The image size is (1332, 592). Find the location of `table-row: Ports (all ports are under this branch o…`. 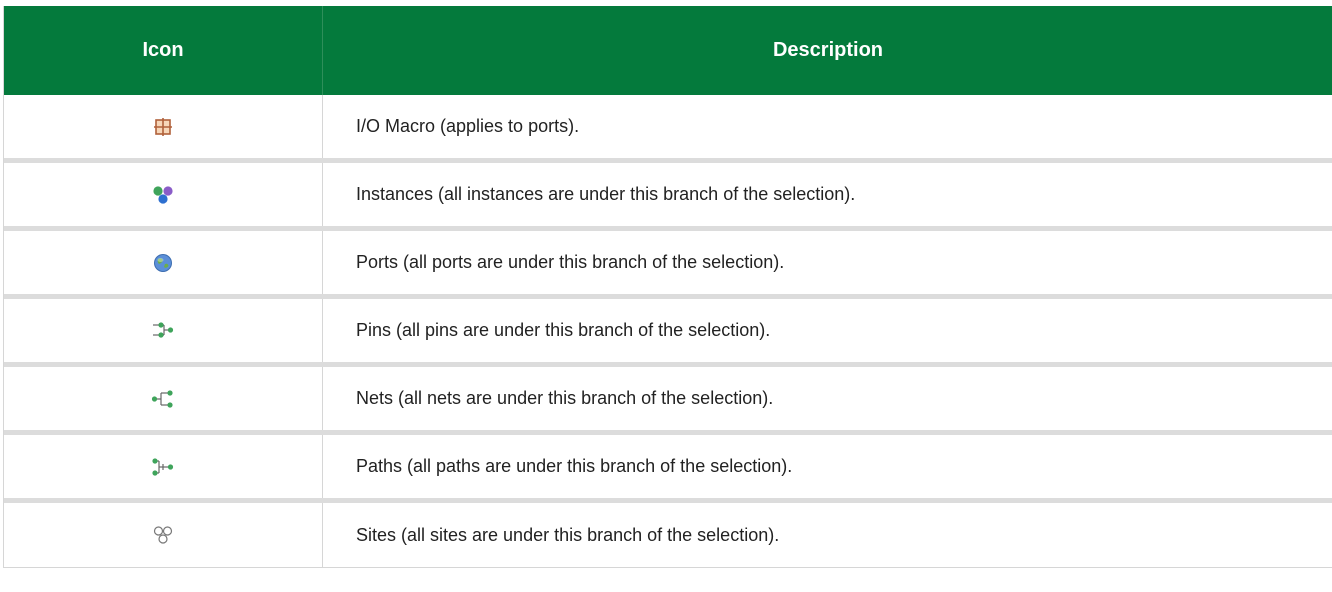

table-row: Ports (all ports are under this branch o… is located at coordinates (668, 265).